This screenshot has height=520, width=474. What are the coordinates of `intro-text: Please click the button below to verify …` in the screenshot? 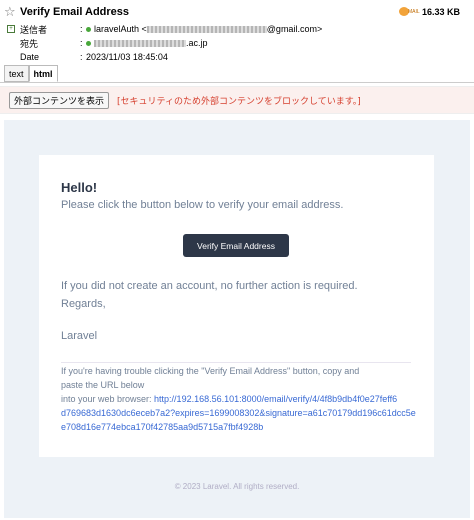 It's located at (202, 205).